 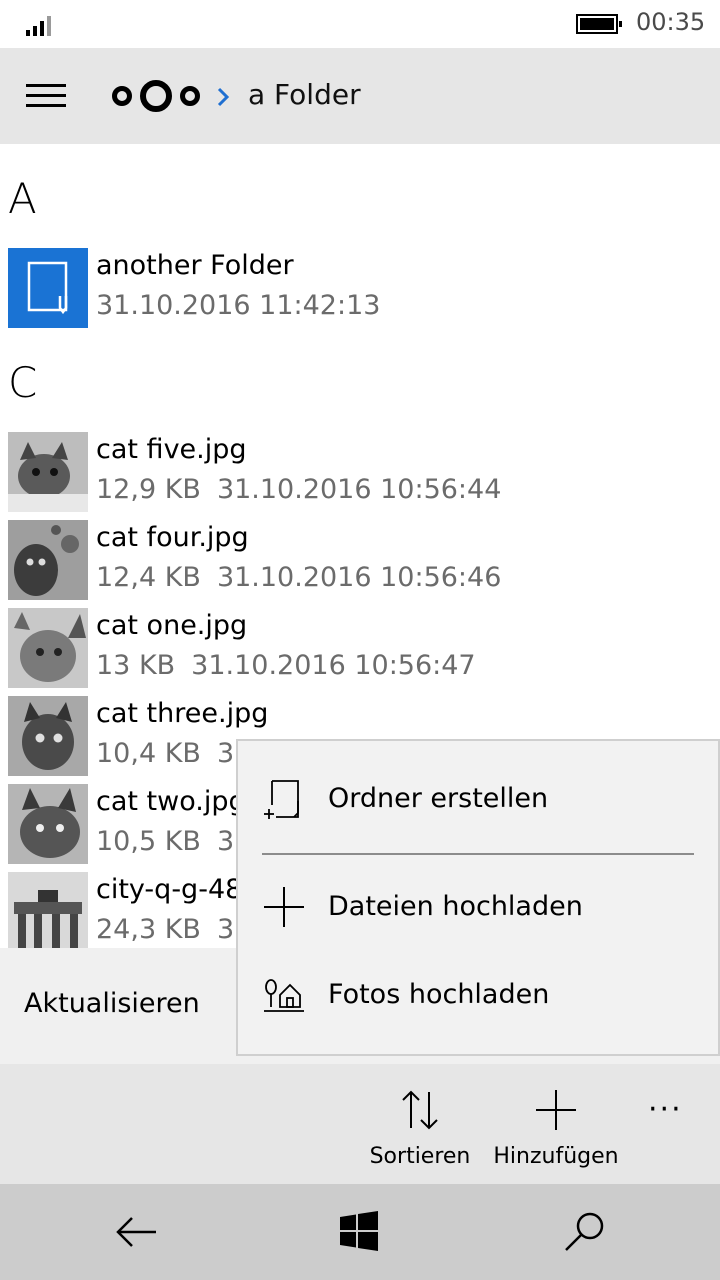 I want to click on item-meta: 13 KB 31.10.2016 10:56:47, so click(x=286, y=665).